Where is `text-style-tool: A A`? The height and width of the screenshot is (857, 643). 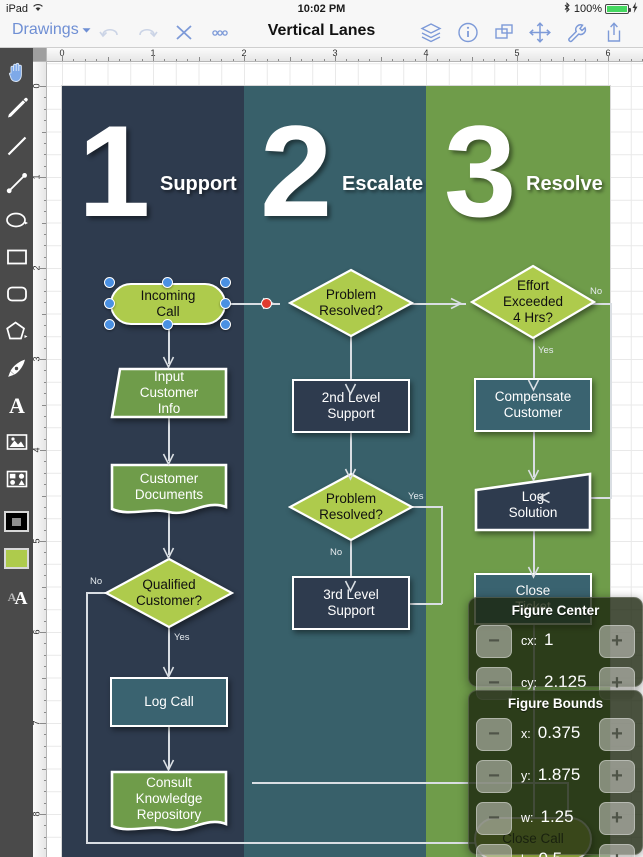 text-style-tool: A A is located at coordinates (16, 595).